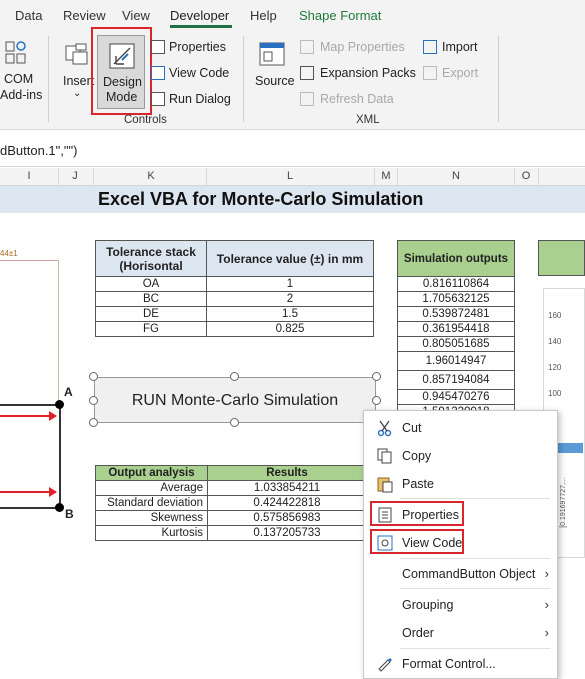 The width and height of the screenshot is (585, 679). Describe the element at coordinates (456, 176) in the screenshot. I see `col-header-n: N` at that location.